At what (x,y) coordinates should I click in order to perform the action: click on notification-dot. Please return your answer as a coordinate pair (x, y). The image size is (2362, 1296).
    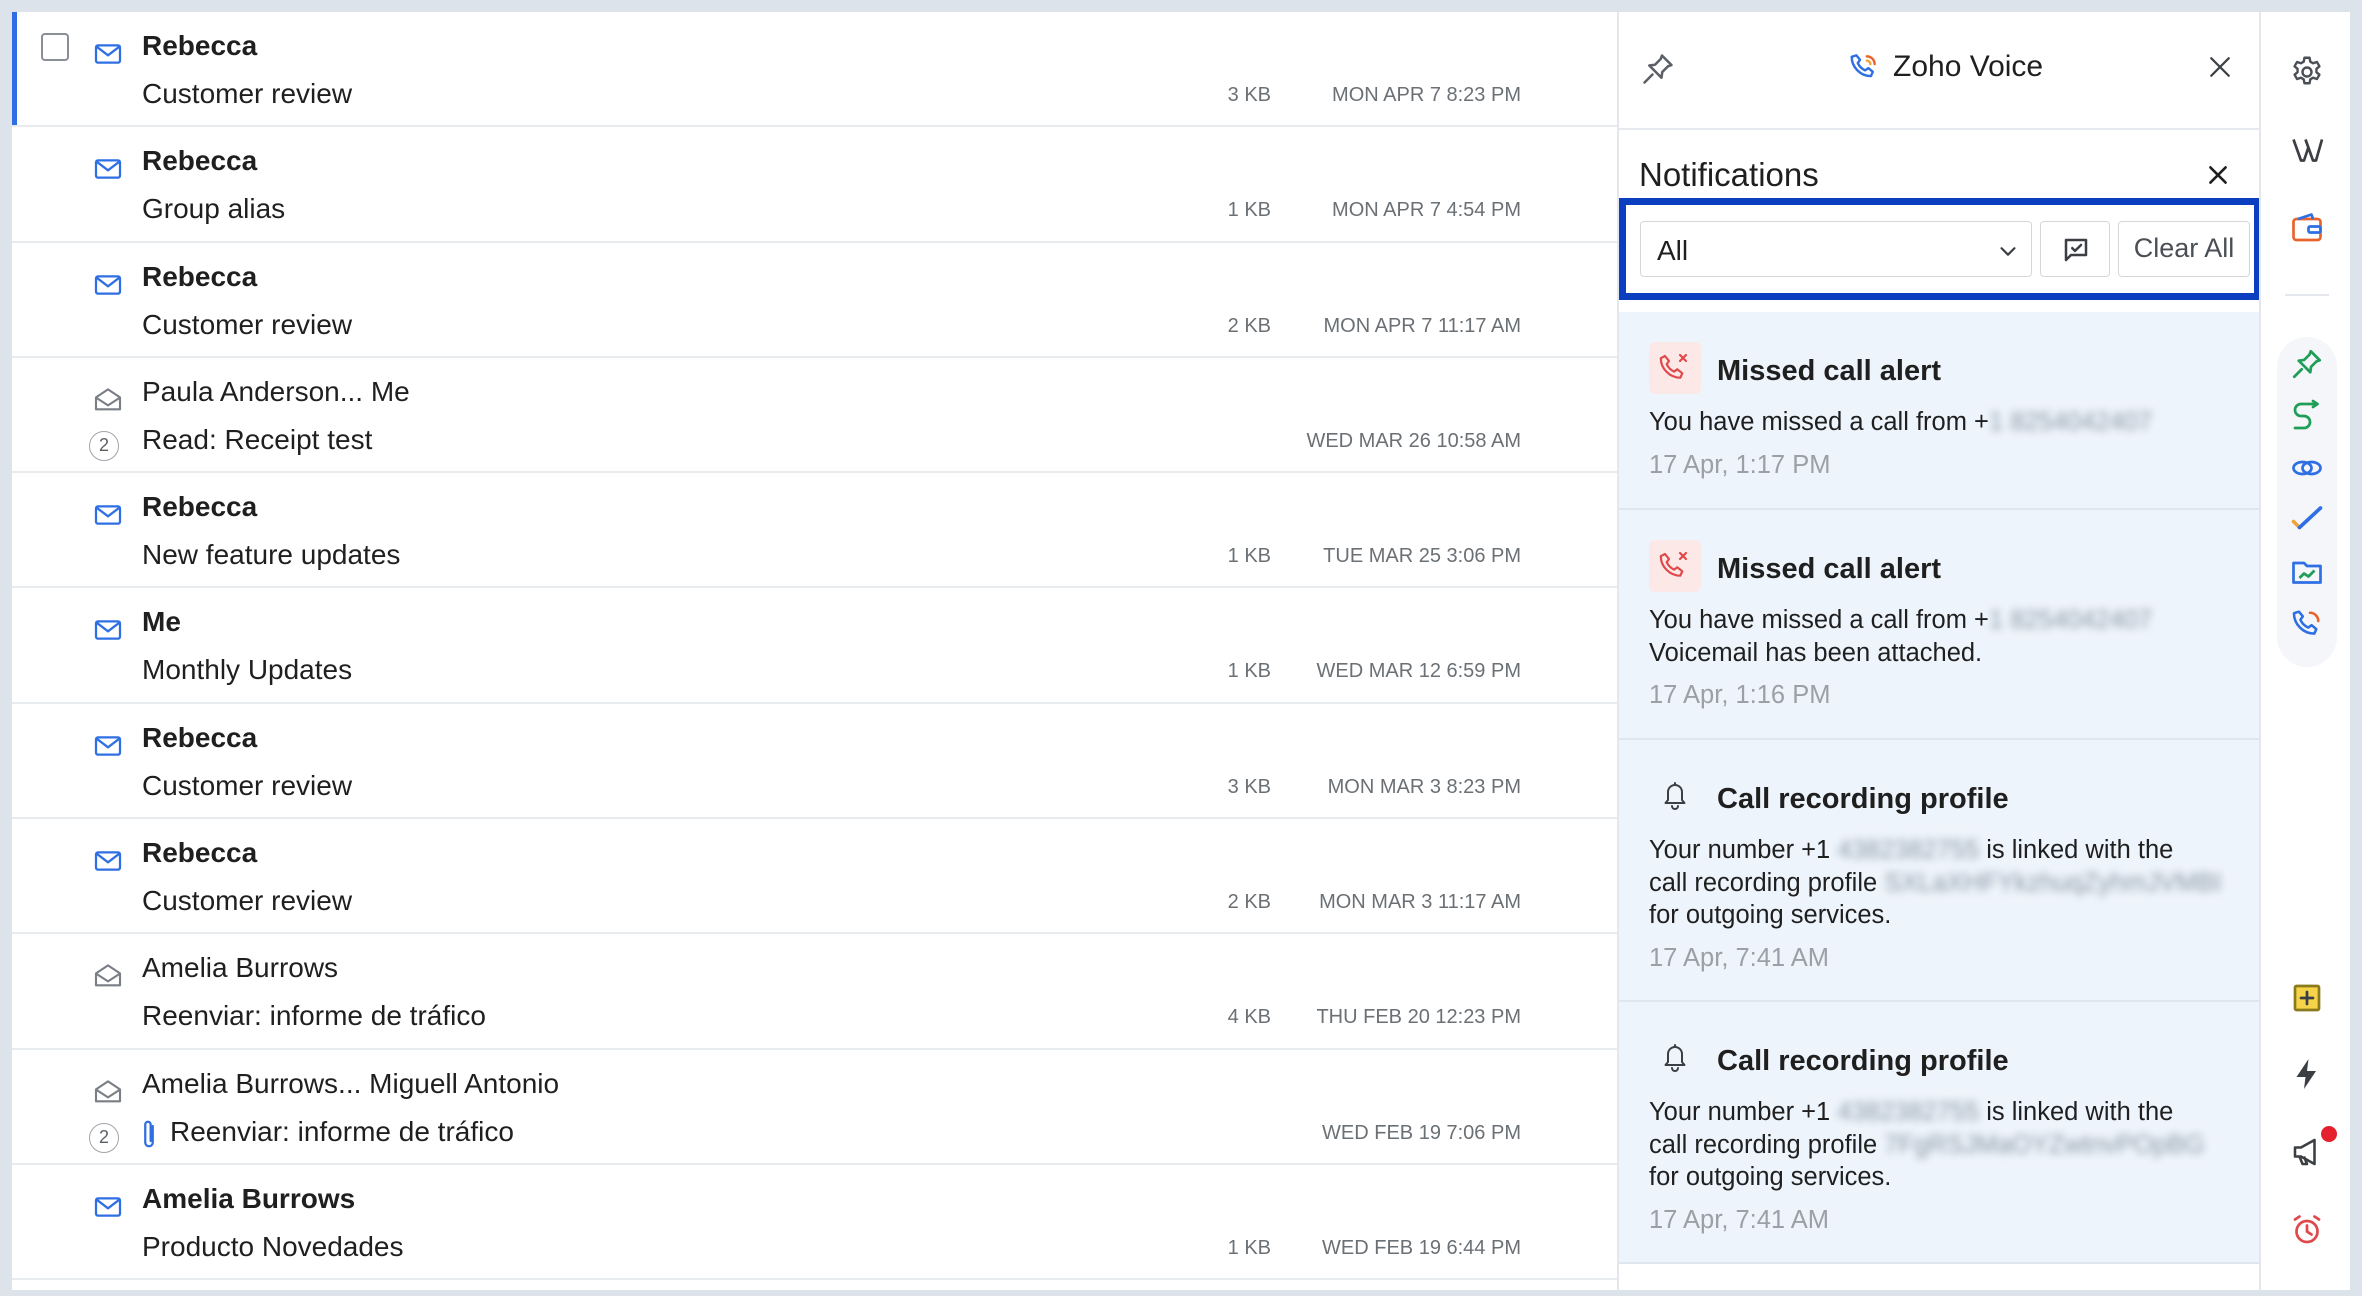
    Looking at the image, I should click on (2329, 1134).